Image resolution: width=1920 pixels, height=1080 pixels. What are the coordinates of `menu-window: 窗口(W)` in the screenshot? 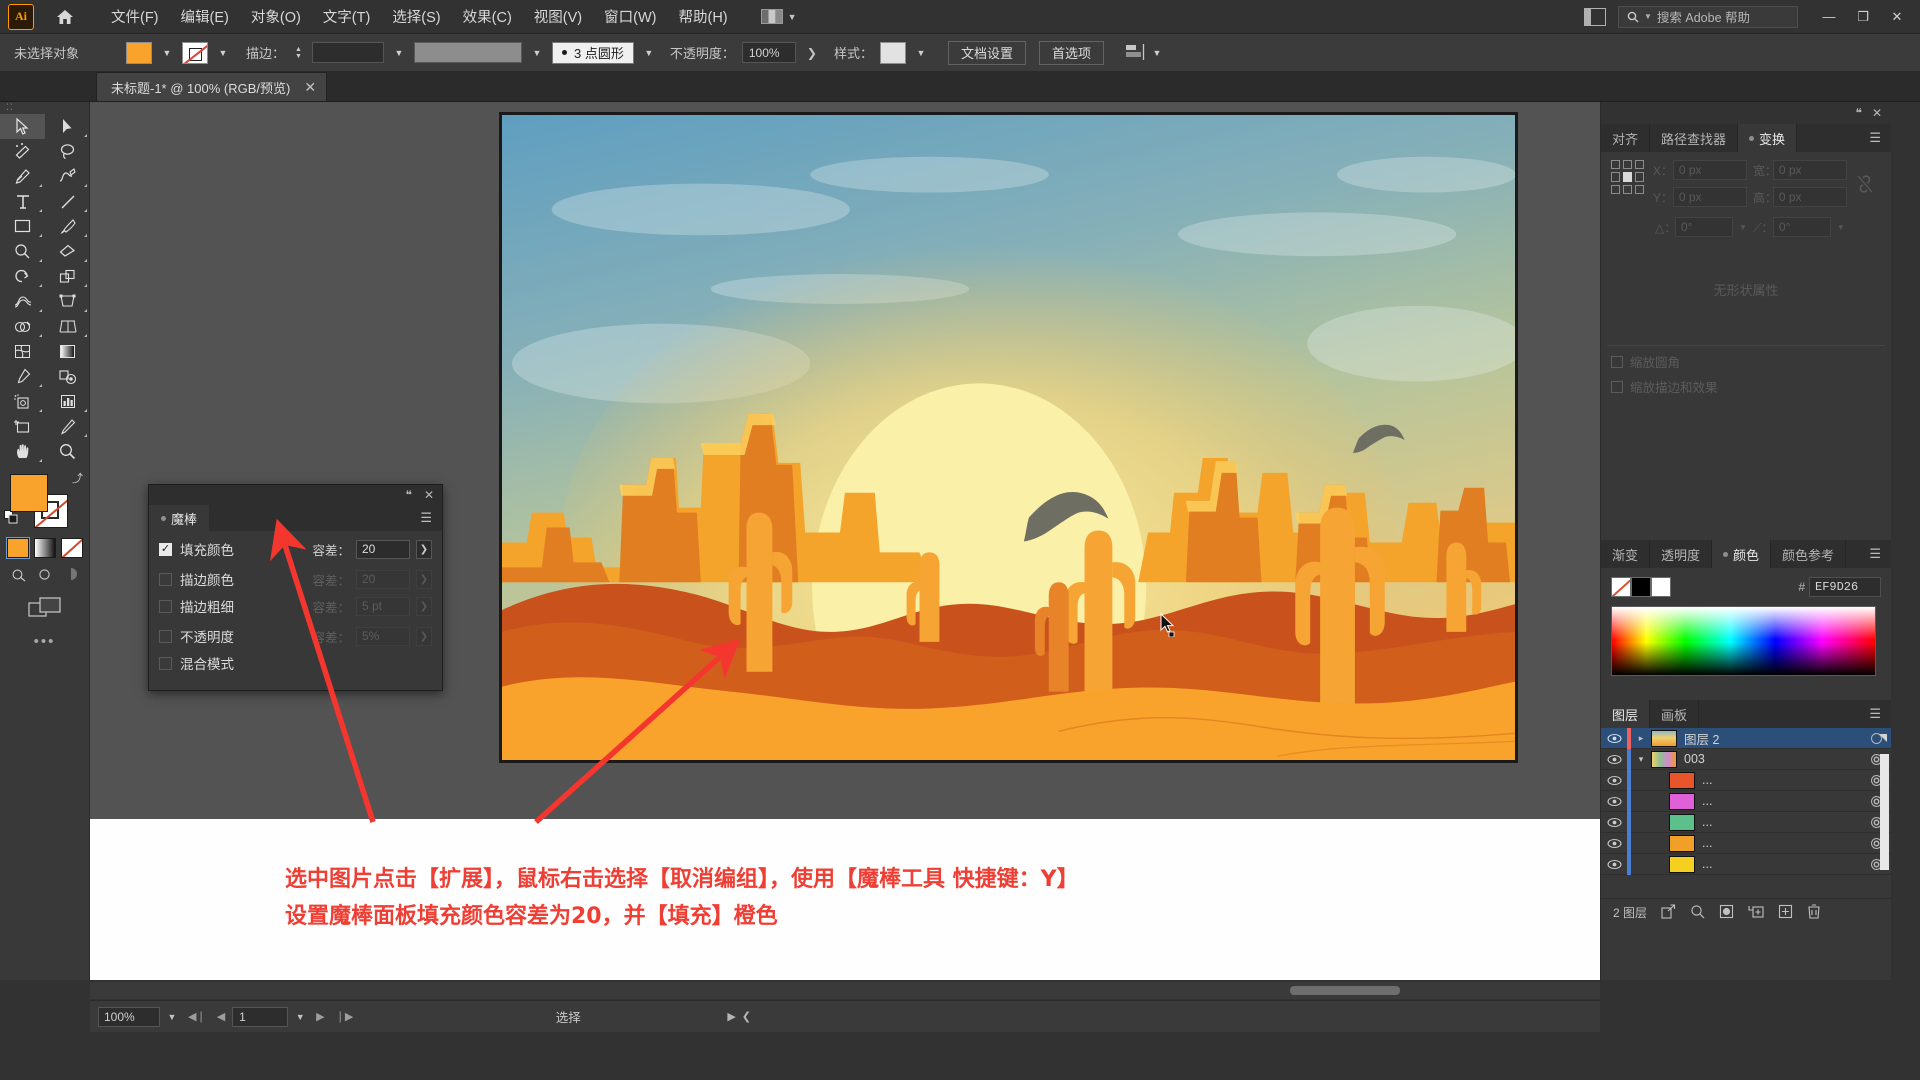 It's located at (630, 16).